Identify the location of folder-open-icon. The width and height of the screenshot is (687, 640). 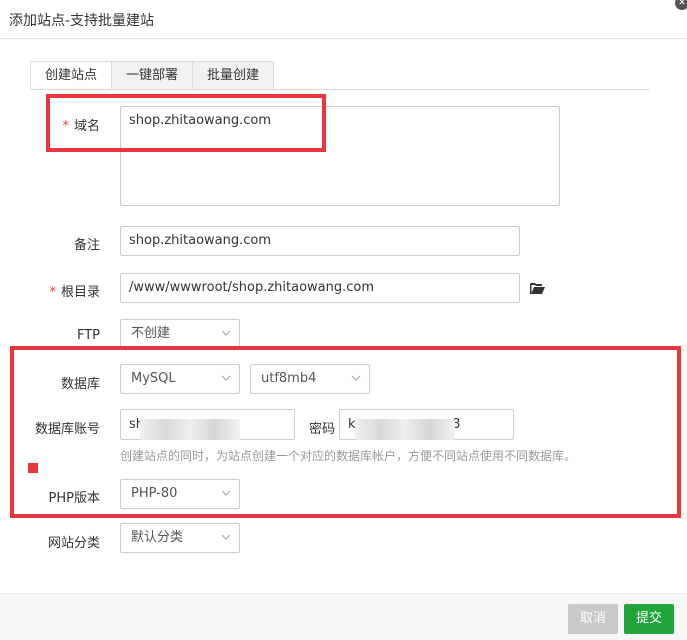
(537, 288).